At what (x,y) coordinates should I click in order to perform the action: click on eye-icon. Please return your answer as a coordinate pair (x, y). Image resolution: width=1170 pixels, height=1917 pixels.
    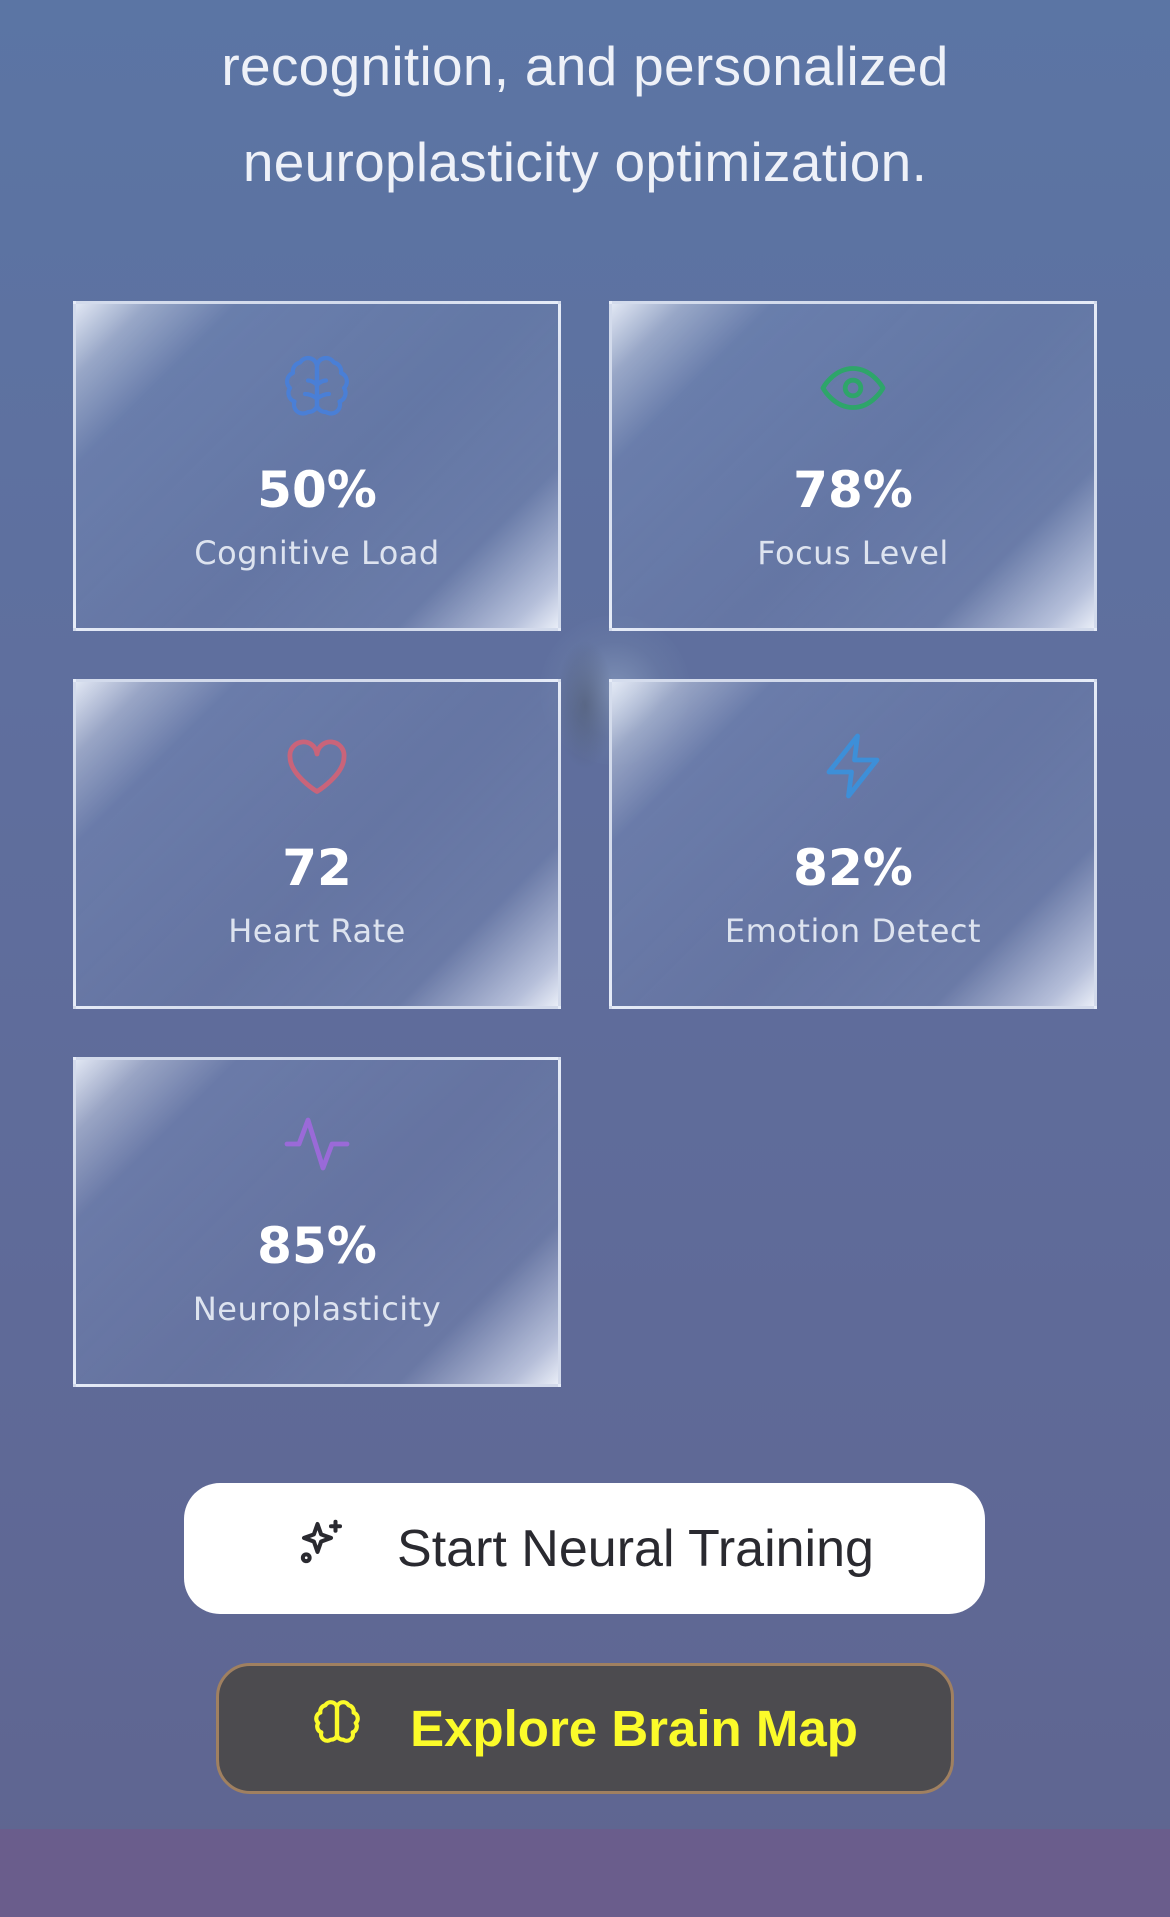
    Looking at the image, I should click on (853, 388).